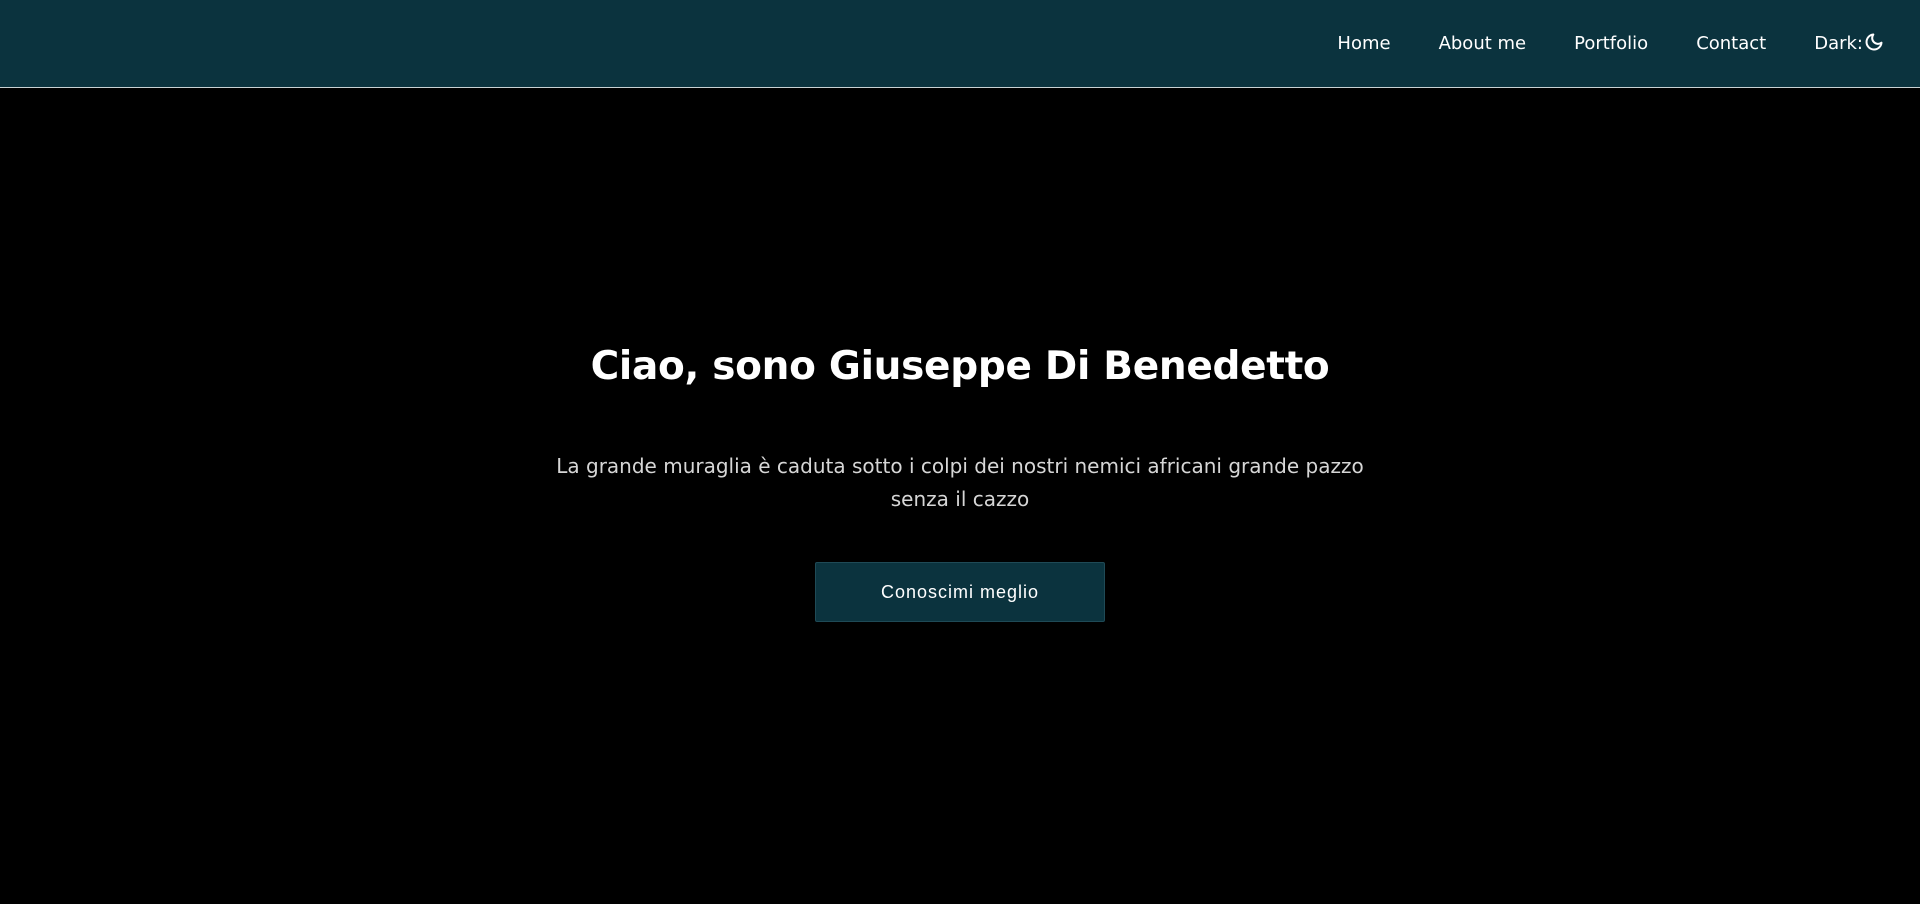 This screenshot has height=904, width=1920. What do you see at coordinates (1731, 43) in the screenshot?
I see `nav-contact-link: Contact` at bounding box center [1731, 43].